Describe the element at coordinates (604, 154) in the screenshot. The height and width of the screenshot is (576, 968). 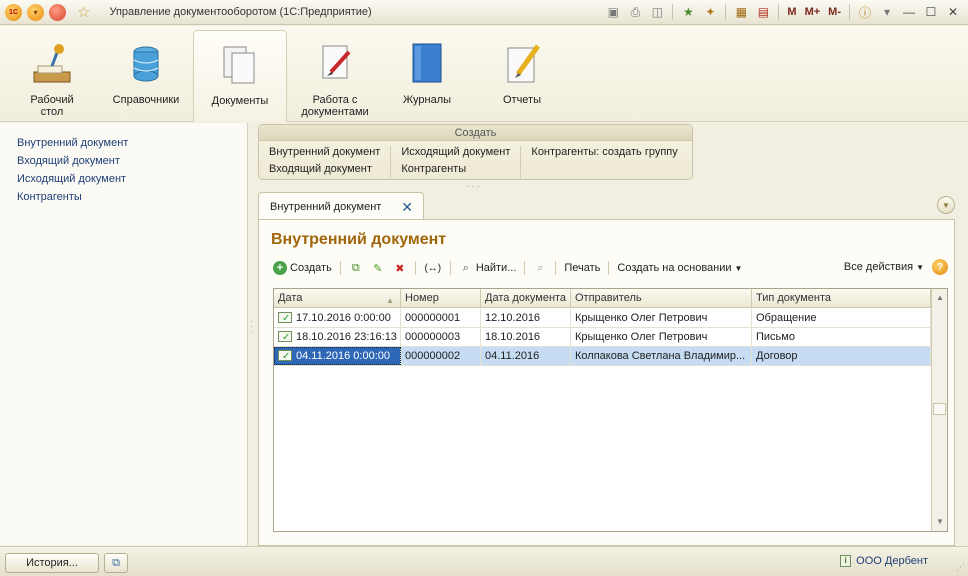
I see `create-counterparty-group: Контрагенты: создать группу` at that location.